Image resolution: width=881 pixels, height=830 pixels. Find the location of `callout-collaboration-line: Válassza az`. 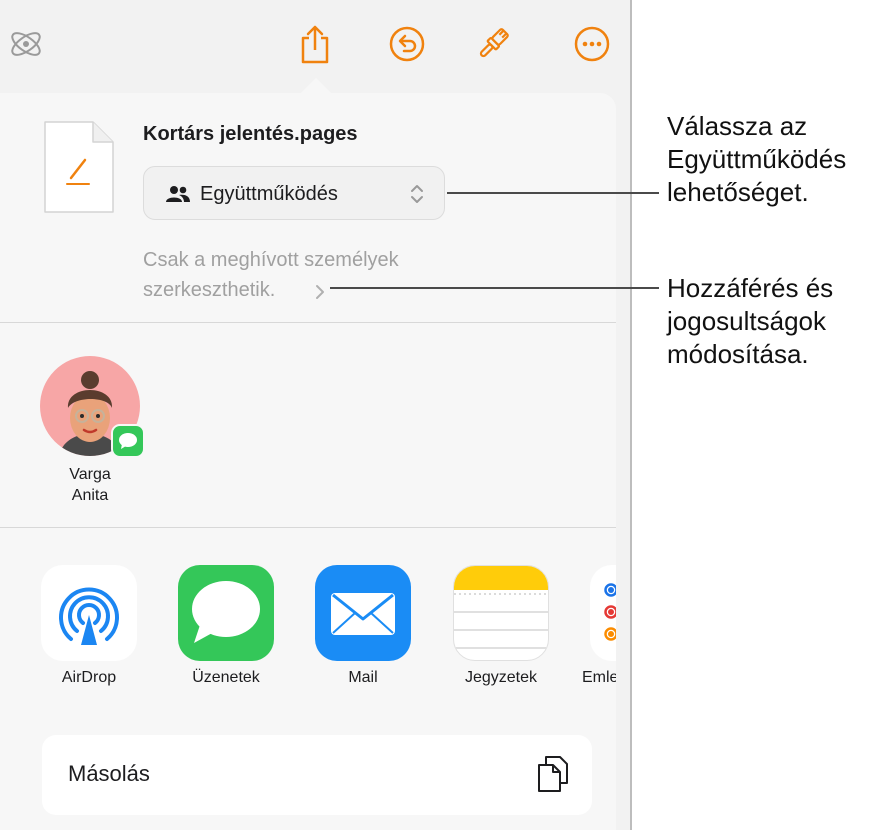

callout-collaboration-line: Válassza az is located at coordinates (737, 126).